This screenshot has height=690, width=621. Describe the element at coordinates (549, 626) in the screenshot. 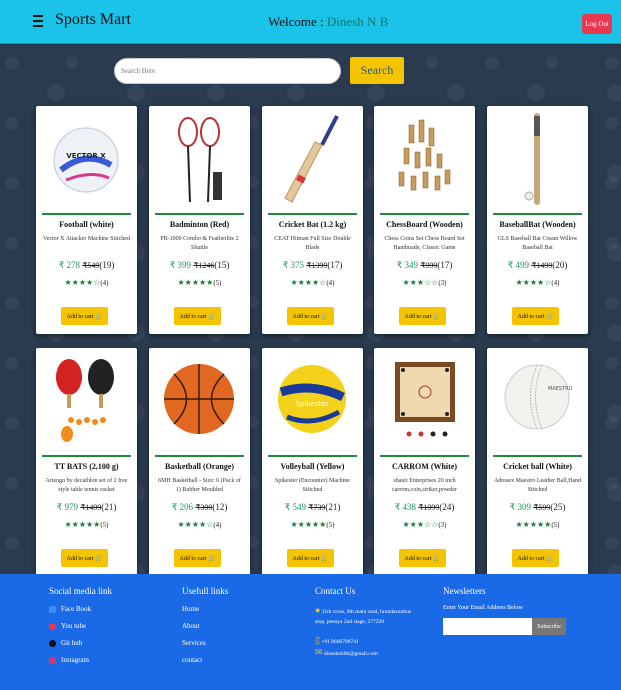

I see `subscribe-button: Subscribe` at that location.